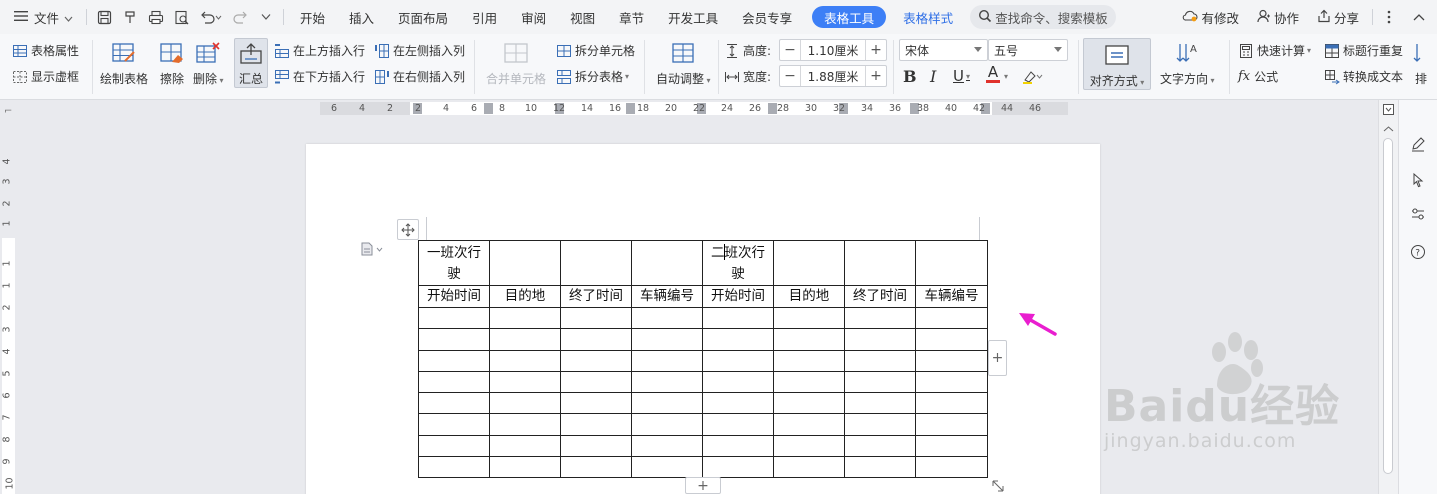  I want to click on draw-table-button: 绘制表格, so click(124, 63).